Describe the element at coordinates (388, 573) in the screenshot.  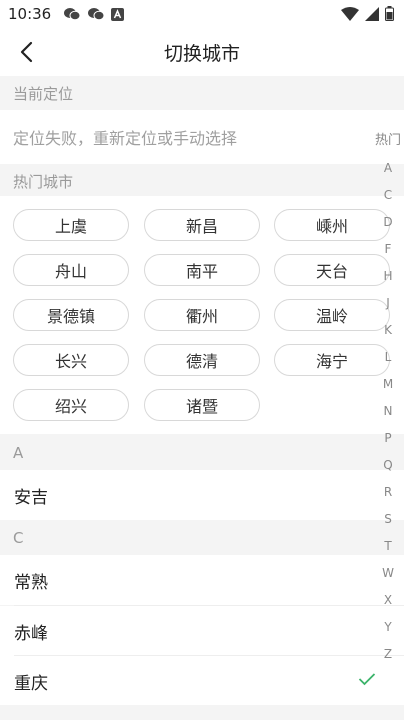
I see `index-letter: W` at that location.